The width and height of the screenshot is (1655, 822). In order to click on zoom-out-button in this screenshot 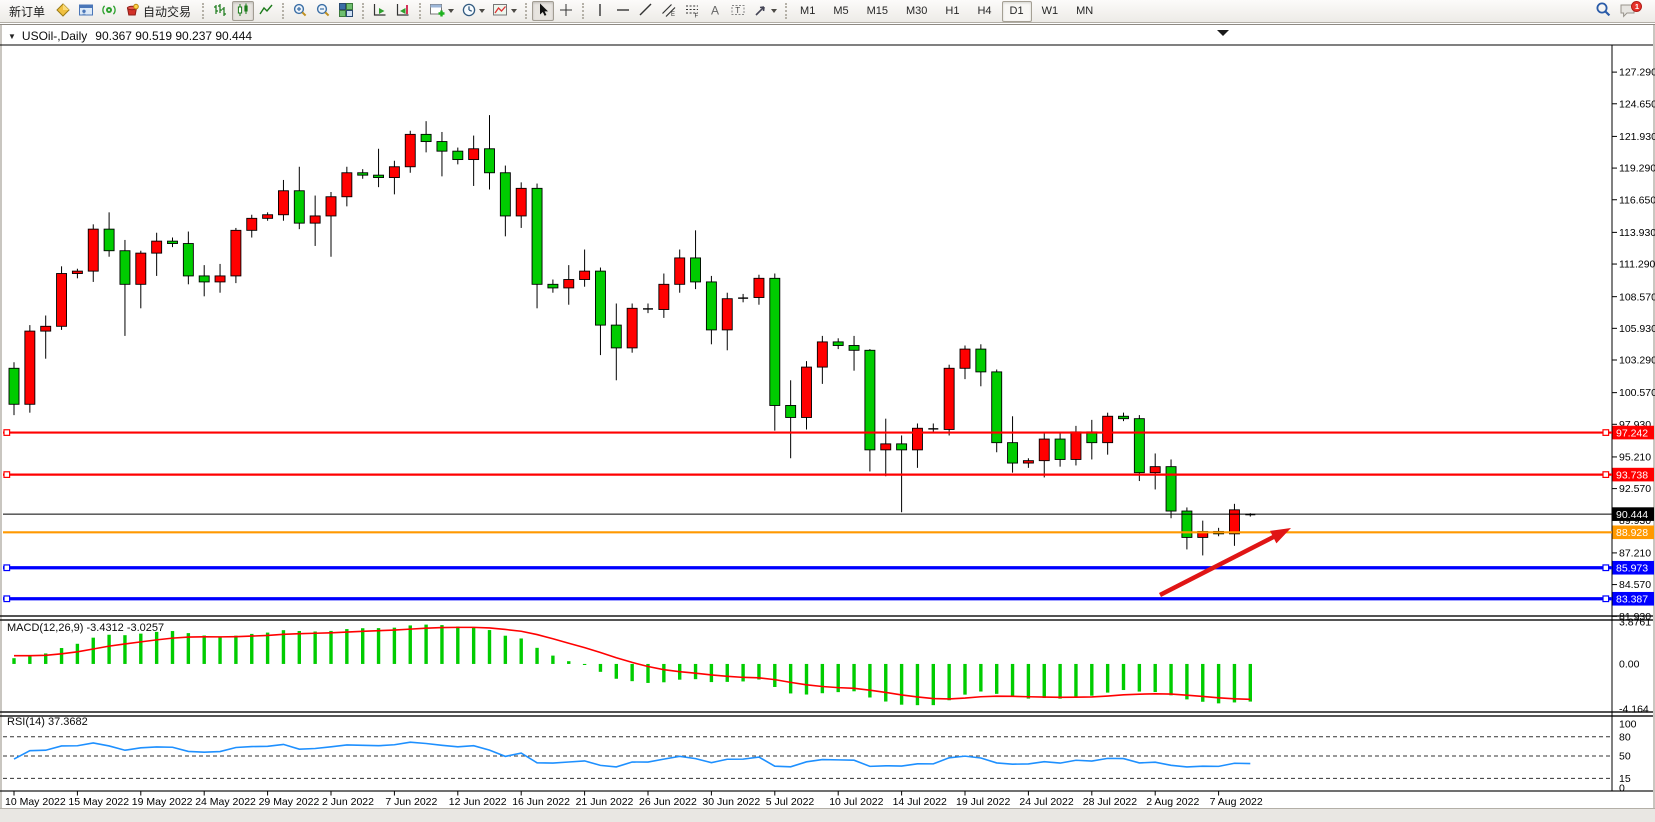, I will do `click(323, 11)`.